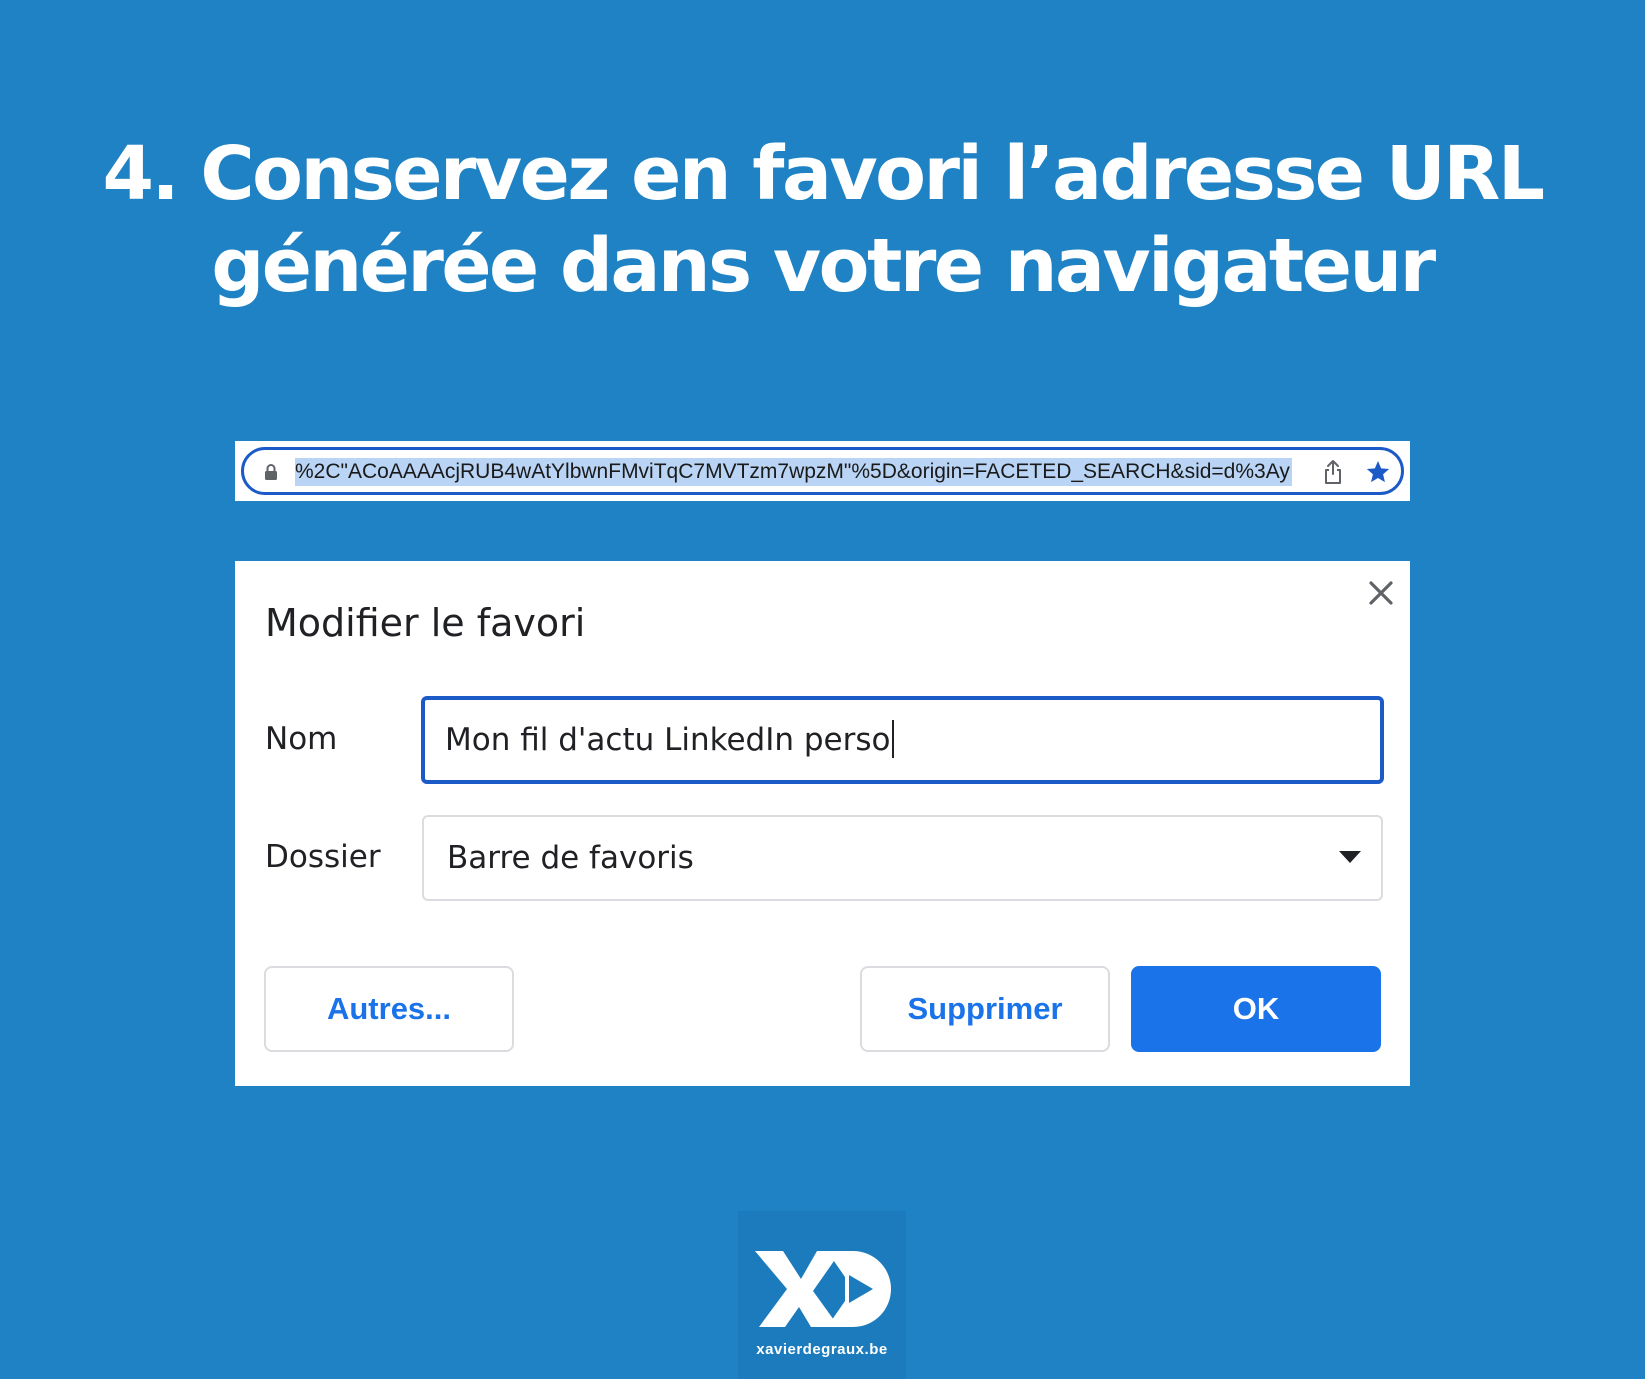 The height and width of the screenshot is (1379, 1645). Describe the element at coordinates (822, 1349) in the screenshot. I see `brand-site-label: xavierdegraux.be` at that location.